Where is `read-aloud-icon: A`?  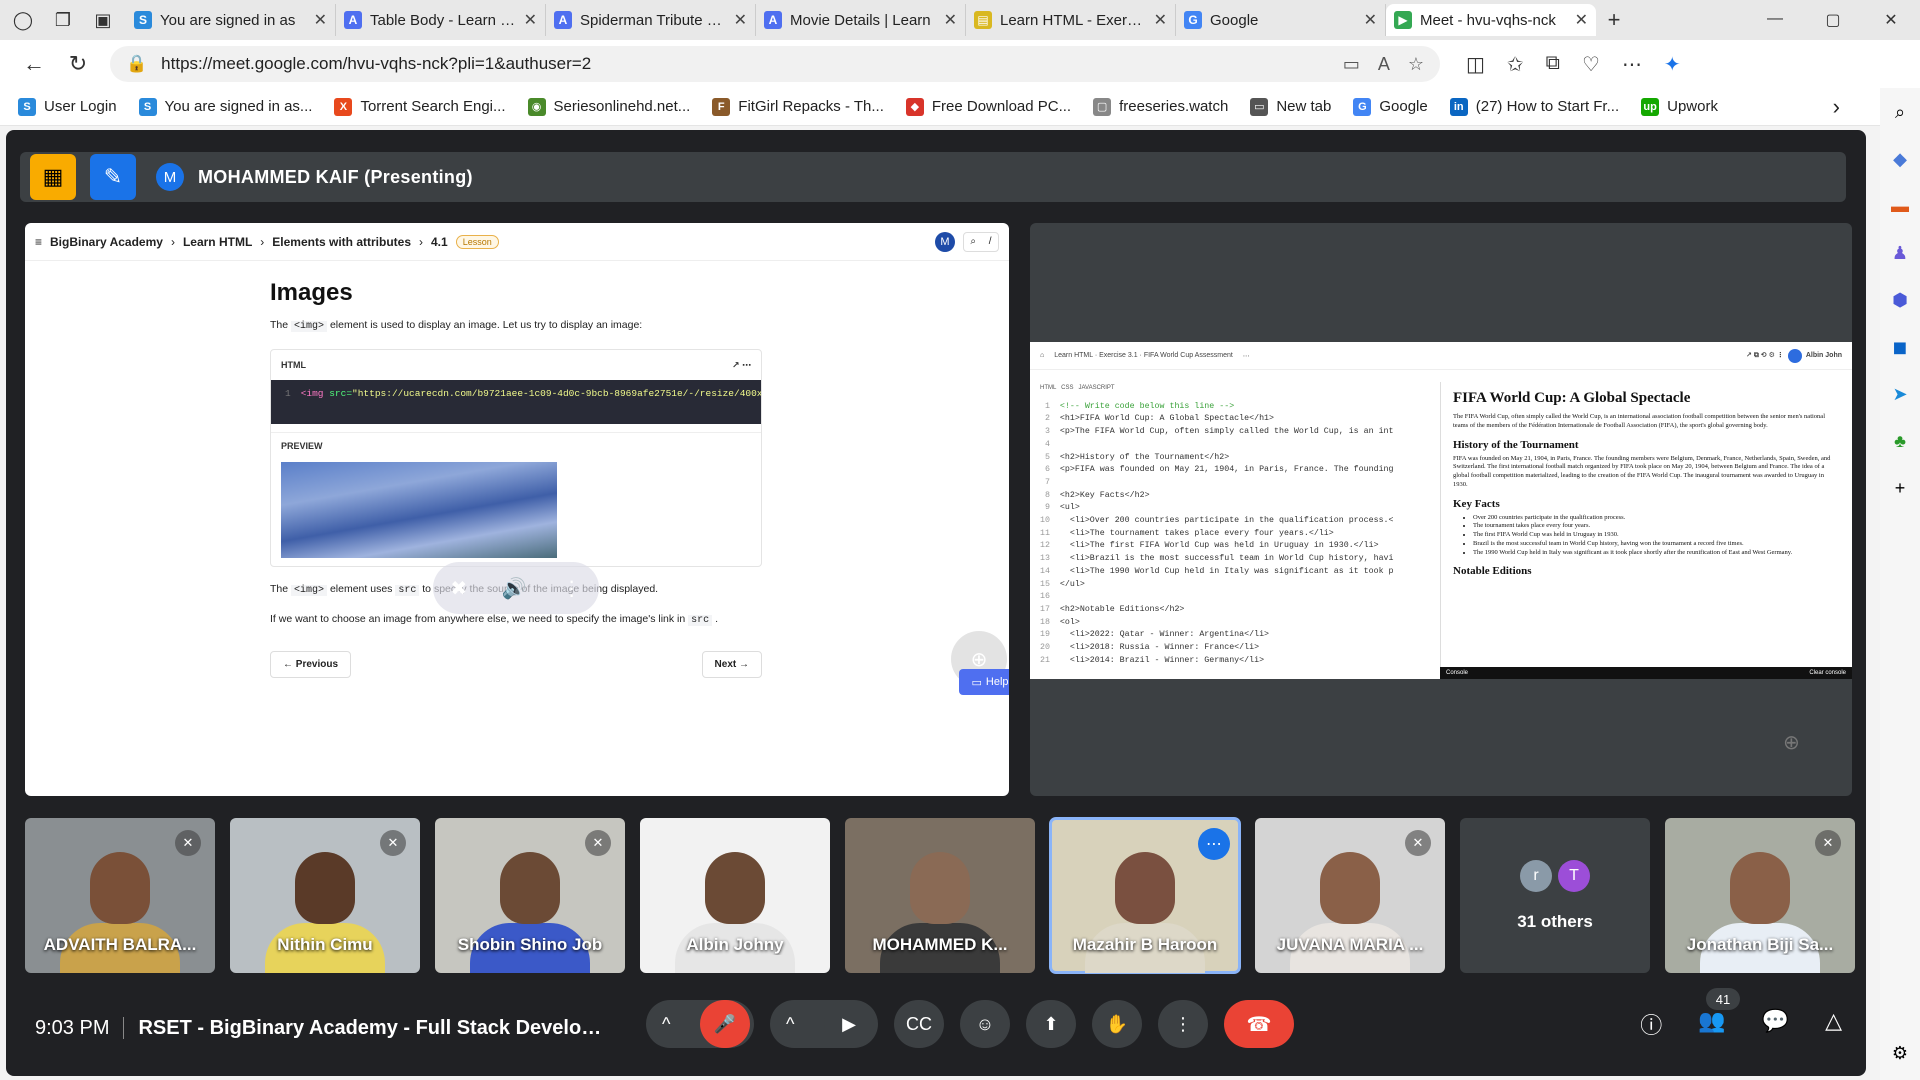 read-aloud-icon: A is located at coordinates (1384, 64).